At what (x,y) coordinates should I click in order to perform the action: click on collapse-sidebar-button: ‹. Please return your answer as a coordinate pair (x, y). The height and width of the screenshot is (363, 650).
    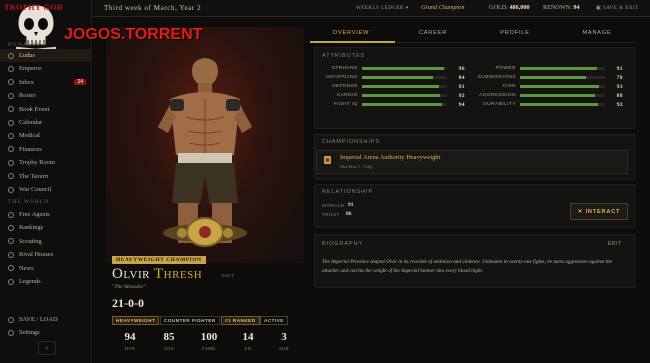
    Looking at the image, I should click on (47, 348).